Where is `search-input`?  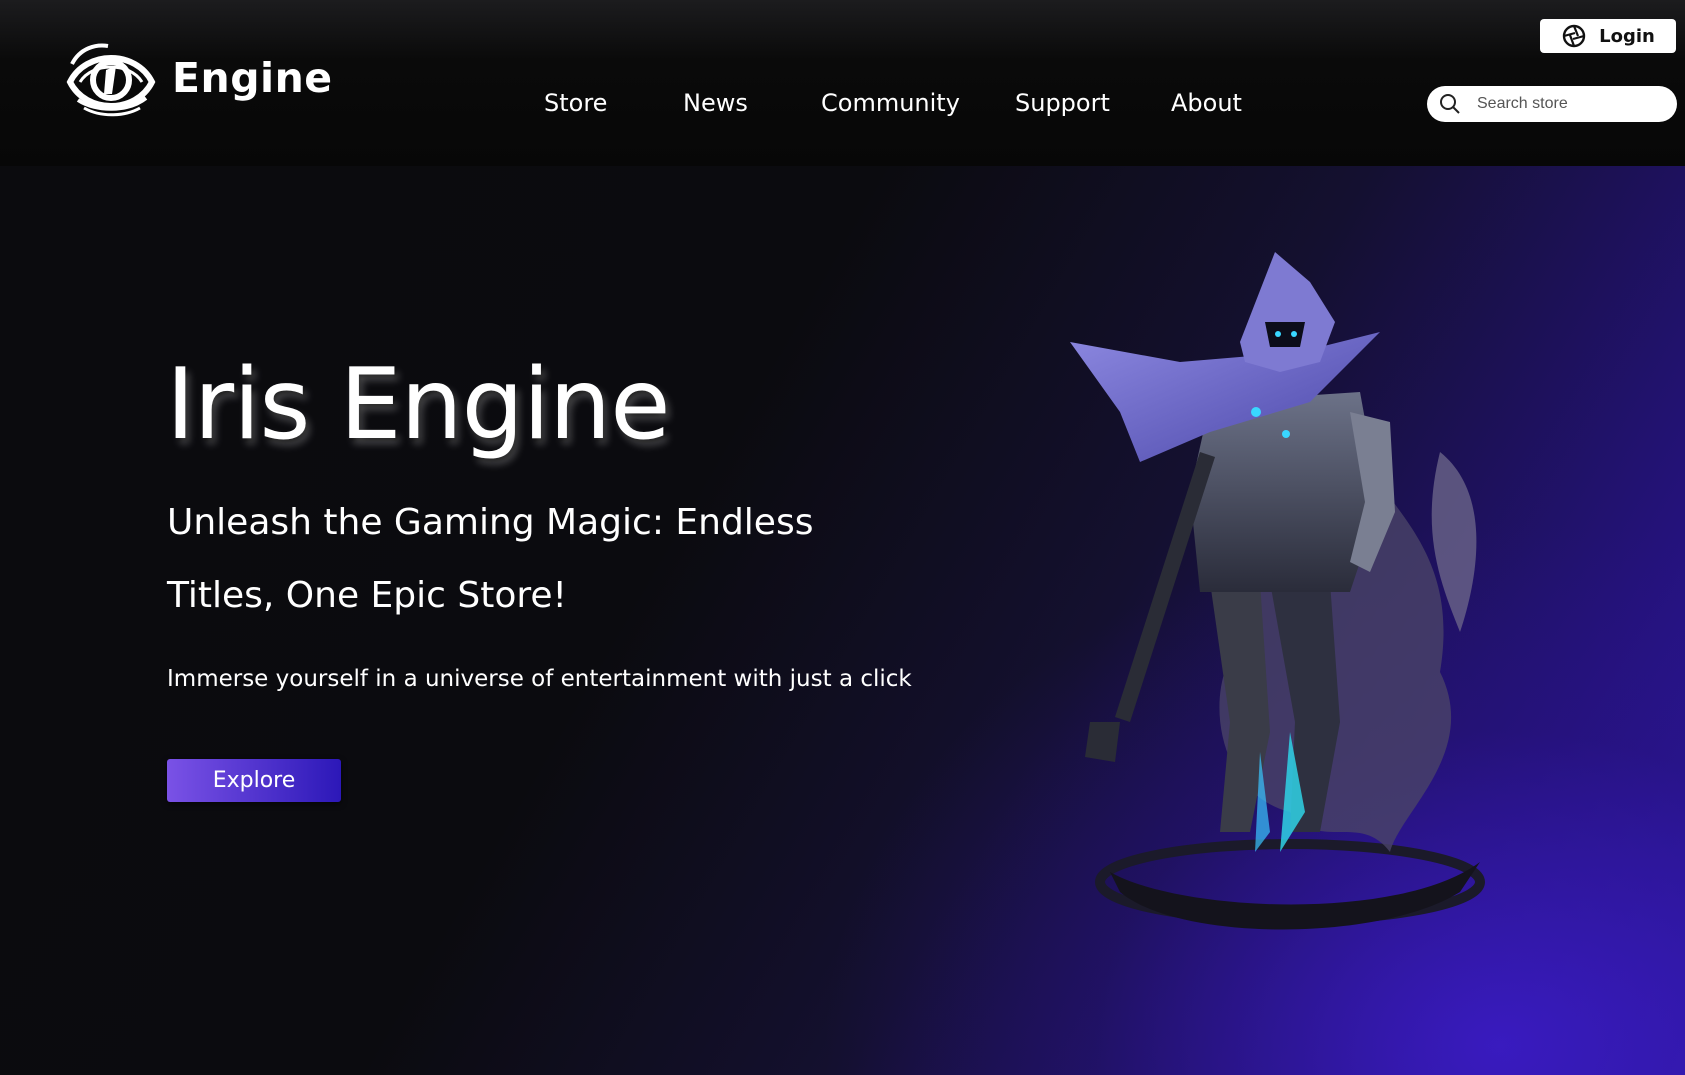
search-input is located at coordinates (1567, 104).